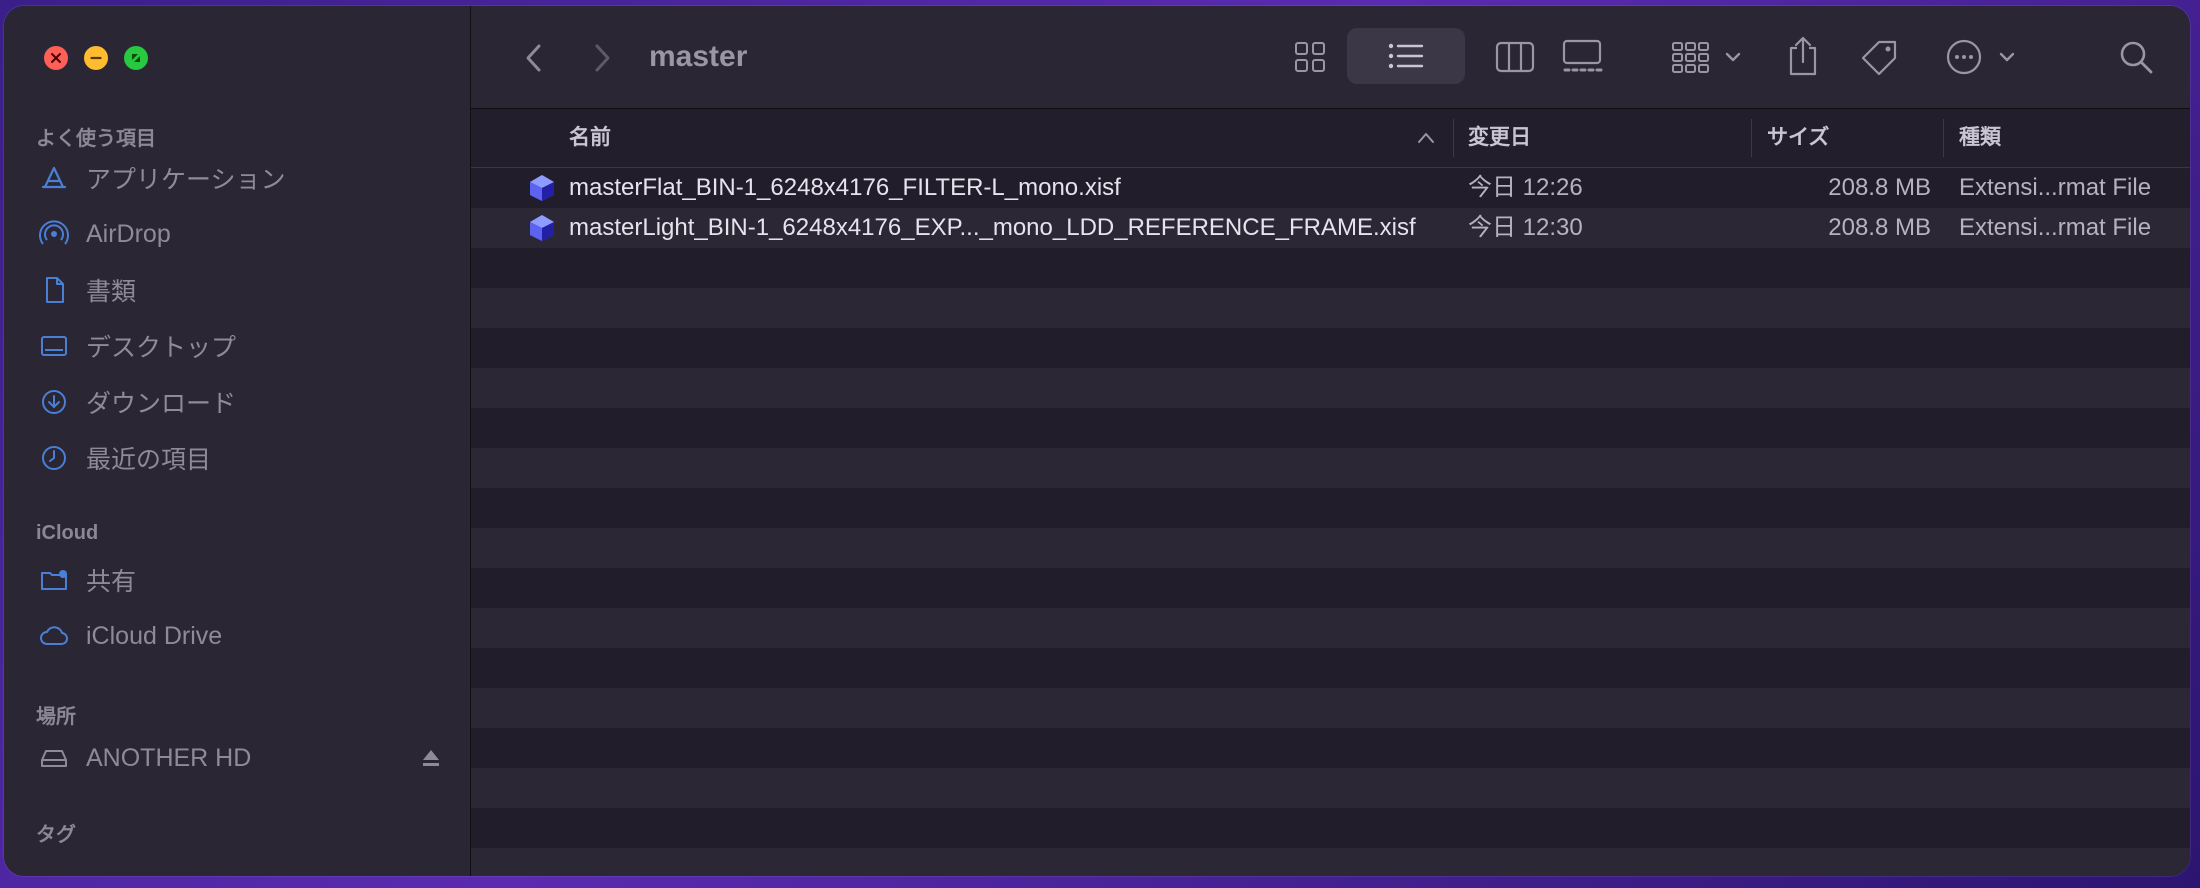  I want to click on column-header-modified: 変更日, so click(1499, 138).